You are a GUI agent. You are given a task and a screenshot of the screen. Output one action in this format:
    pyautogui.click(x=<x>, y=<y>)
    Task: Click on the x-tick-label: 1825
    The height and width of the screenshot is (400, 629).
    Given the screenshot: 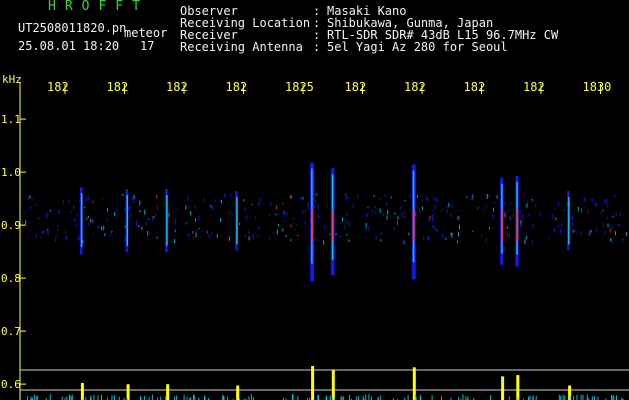 What is the action you would take?
    pyautogui.click(x=299, y=87)
    